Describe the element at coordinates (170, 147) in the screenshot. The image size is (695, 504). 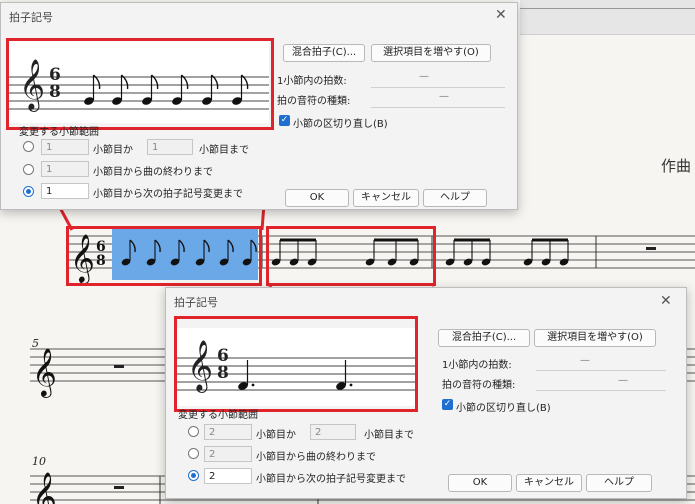
I see `to-measure-field: 1` at that location.